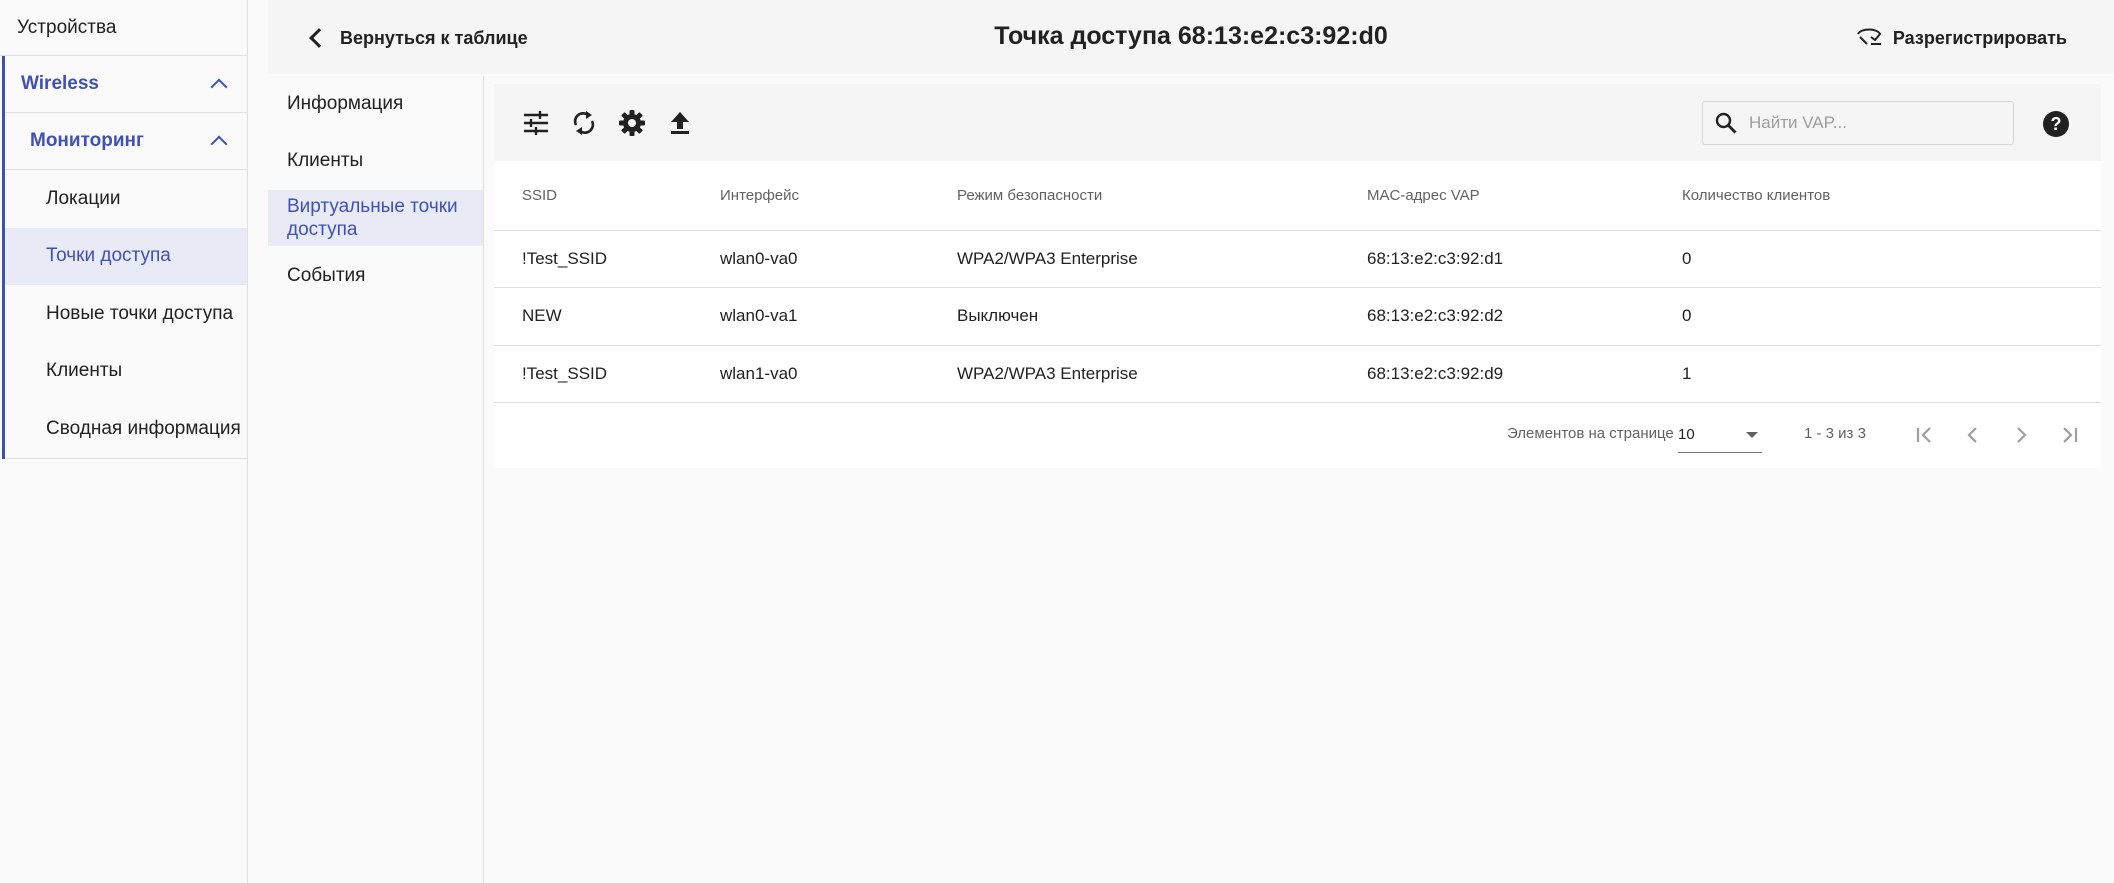 Image resolution: width=2114 pixels, height=883 pixels. What do you see at coordinates (2069, 435) in the screenshot?
I see `last-page-icon` at bounding box center [2069, 435].